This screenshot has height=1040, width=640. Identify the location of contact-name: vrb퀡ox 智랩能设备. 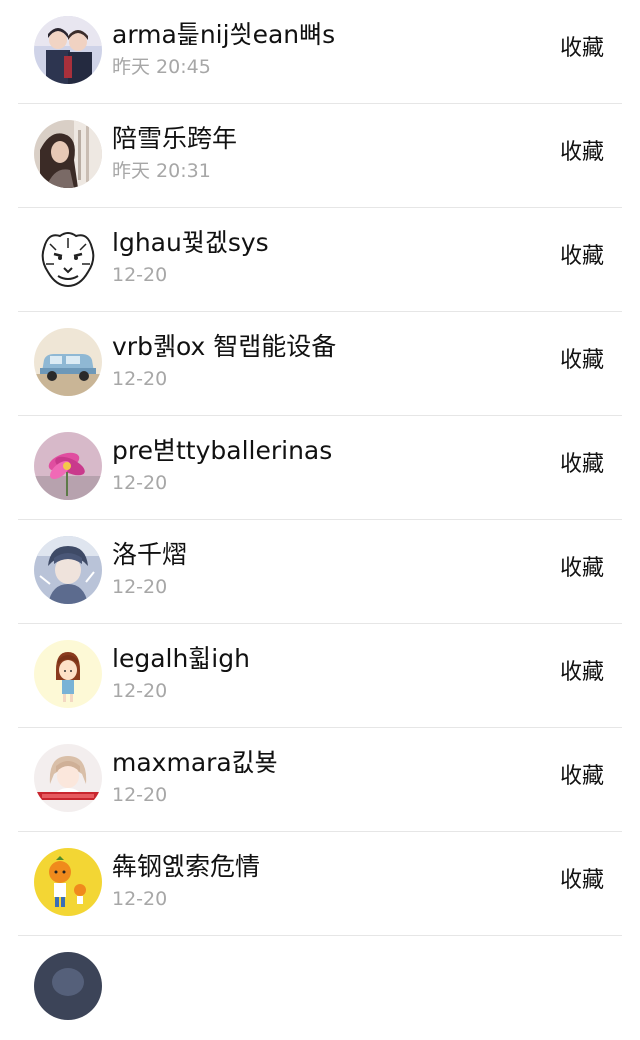
(224, 346).